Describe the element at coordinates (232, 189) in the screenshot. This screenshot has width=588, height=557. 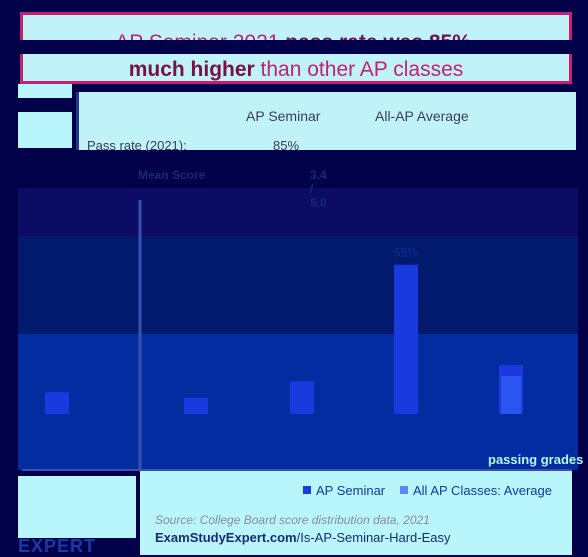
I see `table-row-mean-score: Mean Score 3.4 / 5.0` at that location.